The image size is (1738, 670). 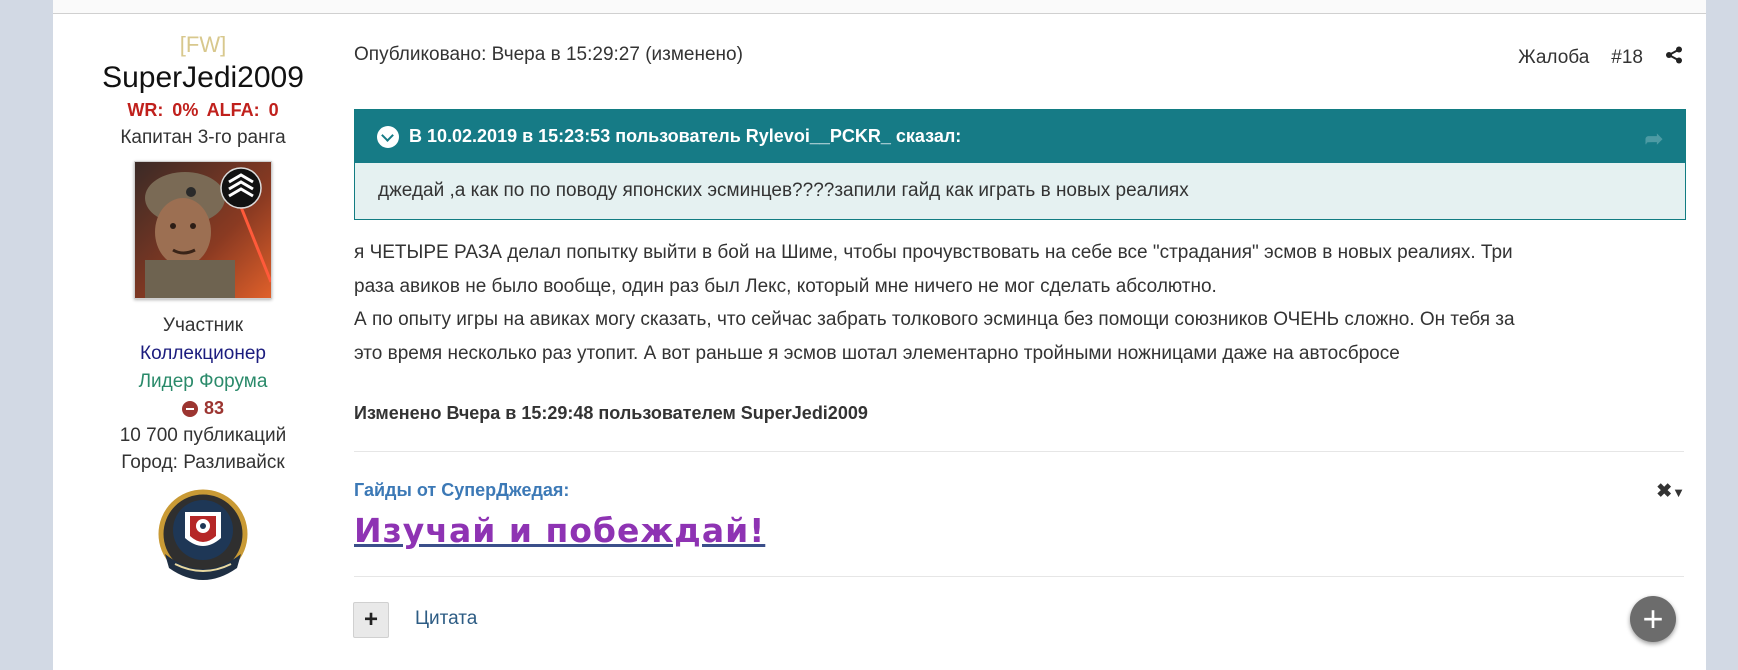 What do you see at coordinates (203, 325) in the screenshot?
I see `user-group: Участник` at bounding box center [203, 325].